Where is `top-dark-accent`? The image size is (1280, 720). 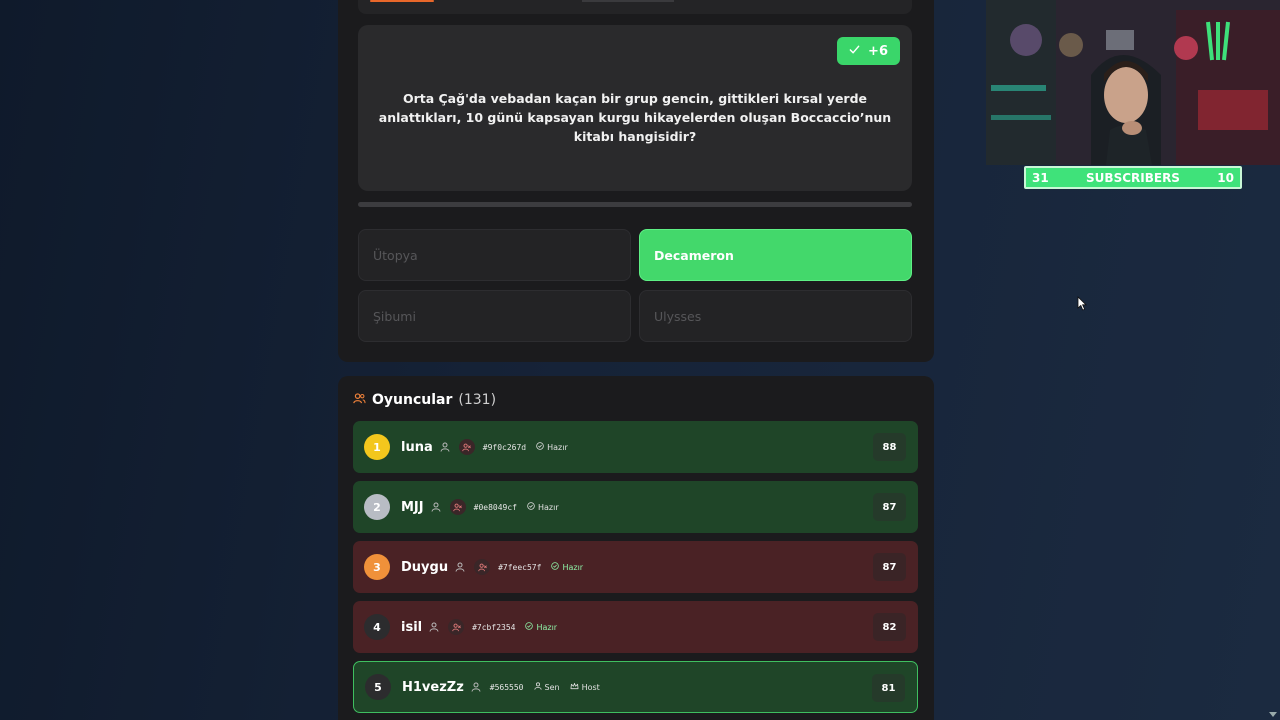 top-dark-accent is located at coordinates (628, 1).